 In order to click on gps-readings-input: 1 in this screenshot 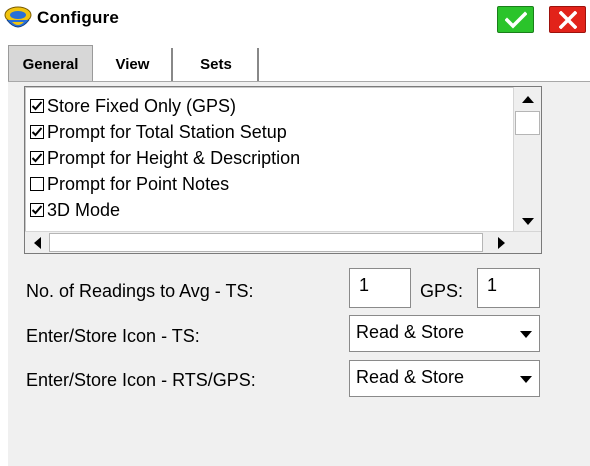, I will do `click(508, 288)`.